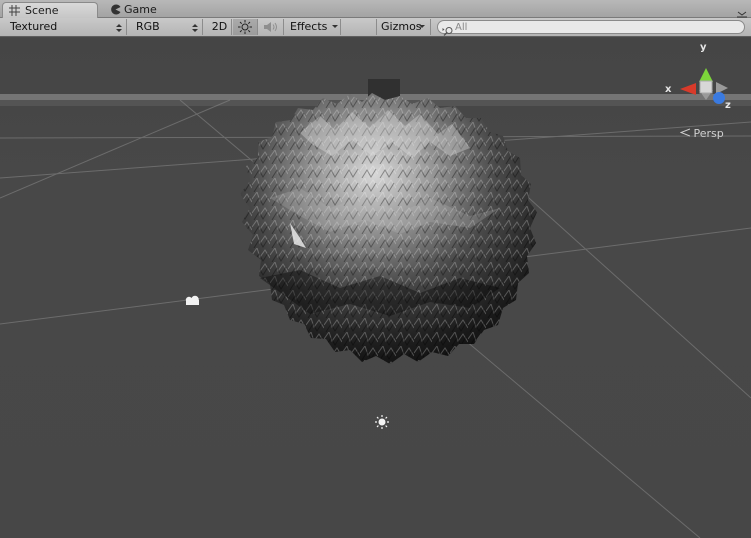 The height and width of the screenshot is (538, 751). I want to click on effects-label: Effects, so click(309, 26).